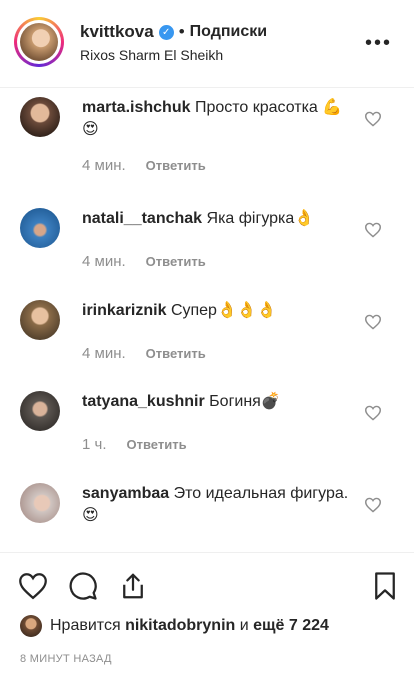  What do you see at coordinates (33, 586) in the screenshot?
I see `heart-icon` at bounding box center [33, 586].